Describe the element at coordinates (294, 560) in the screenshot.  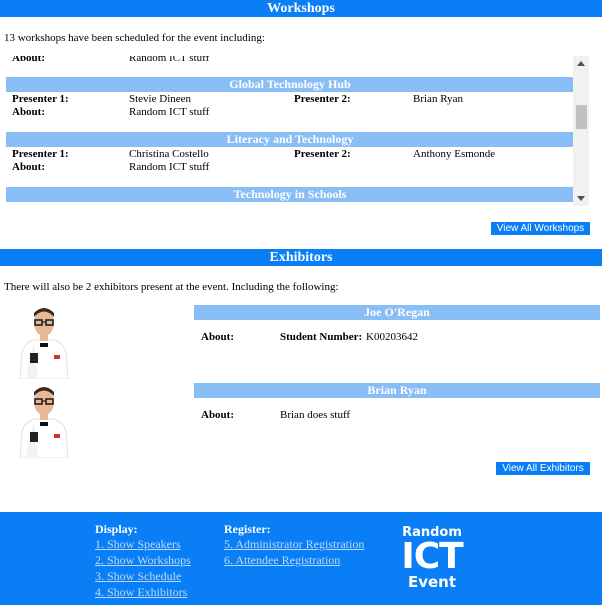
I see `attendee-registration-link: 6. Attendee Registration` at that location.